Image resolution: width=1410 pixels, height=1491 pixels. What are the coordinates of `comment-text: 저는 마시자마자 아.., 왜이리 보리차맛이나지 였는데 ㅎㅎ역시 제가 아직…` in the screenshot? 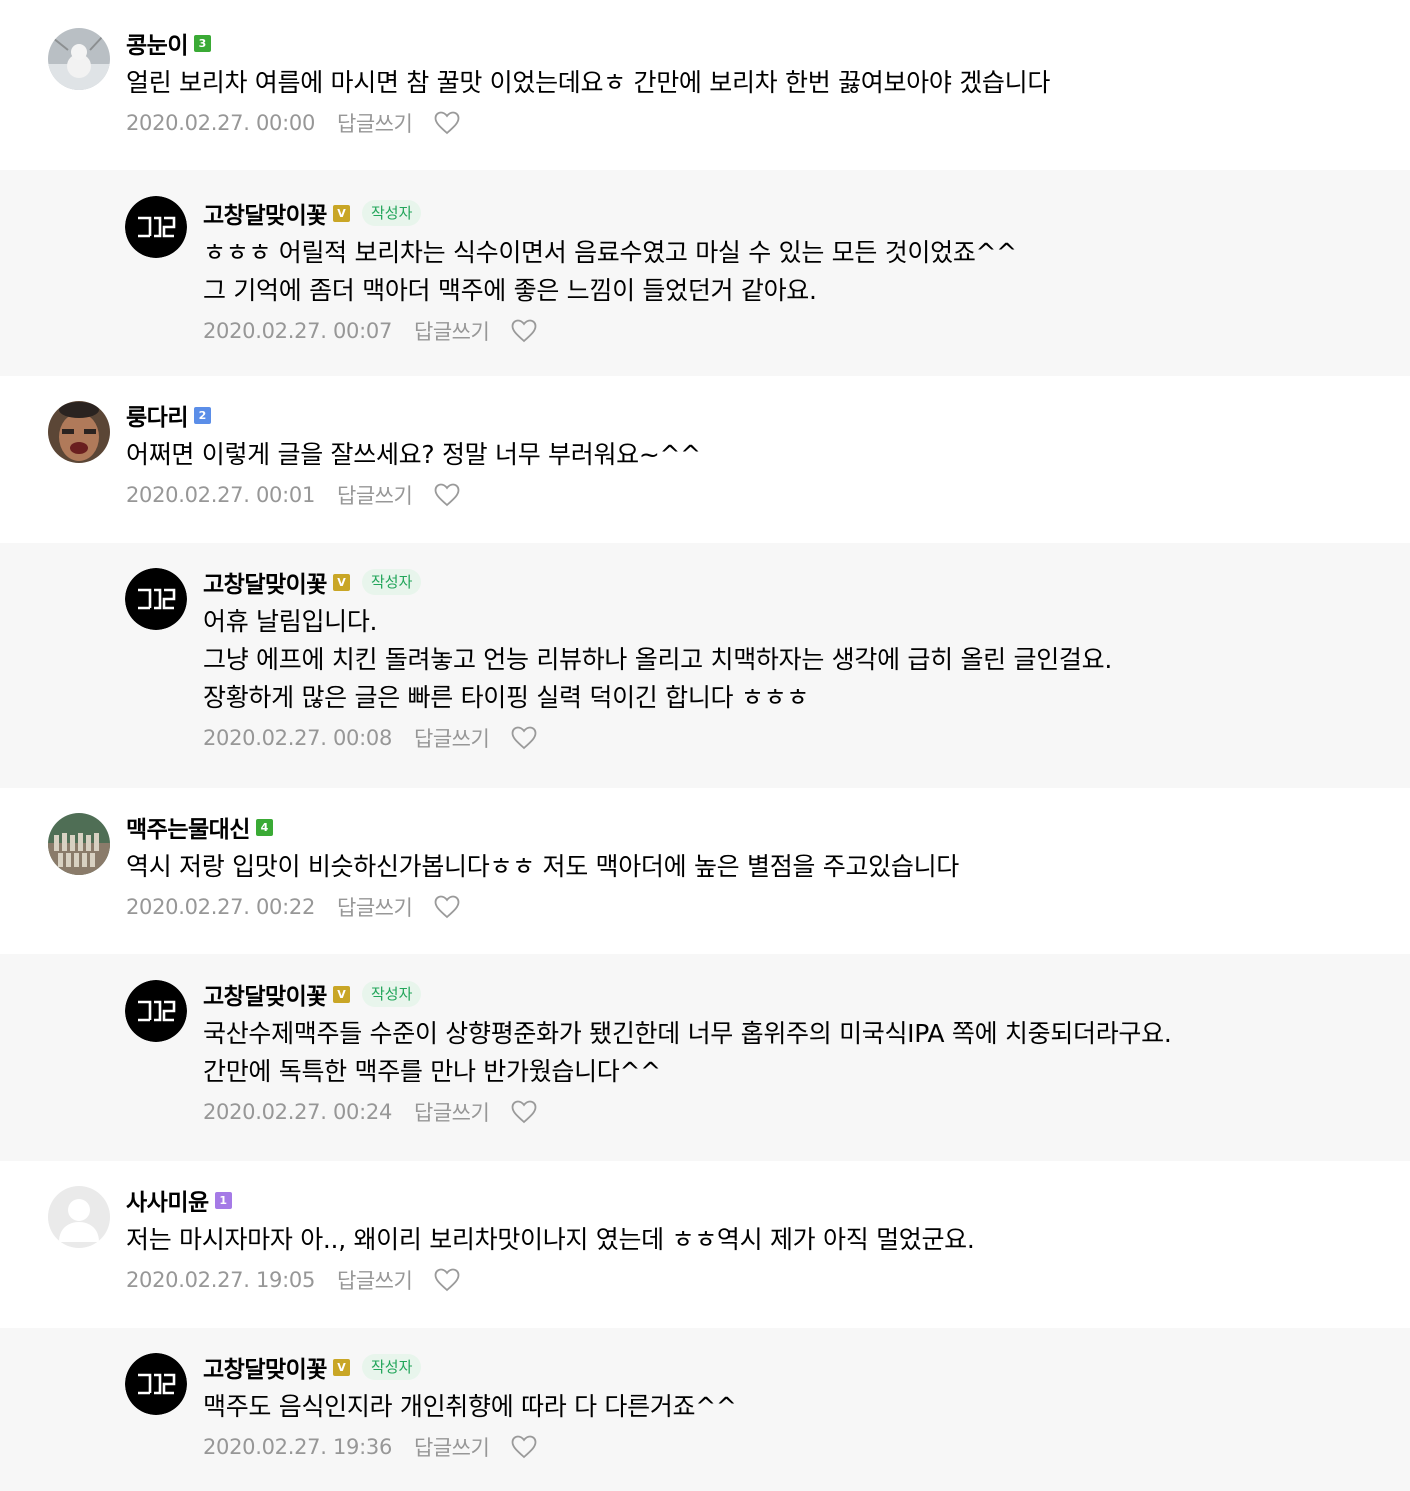 It's located at (550, 1239).